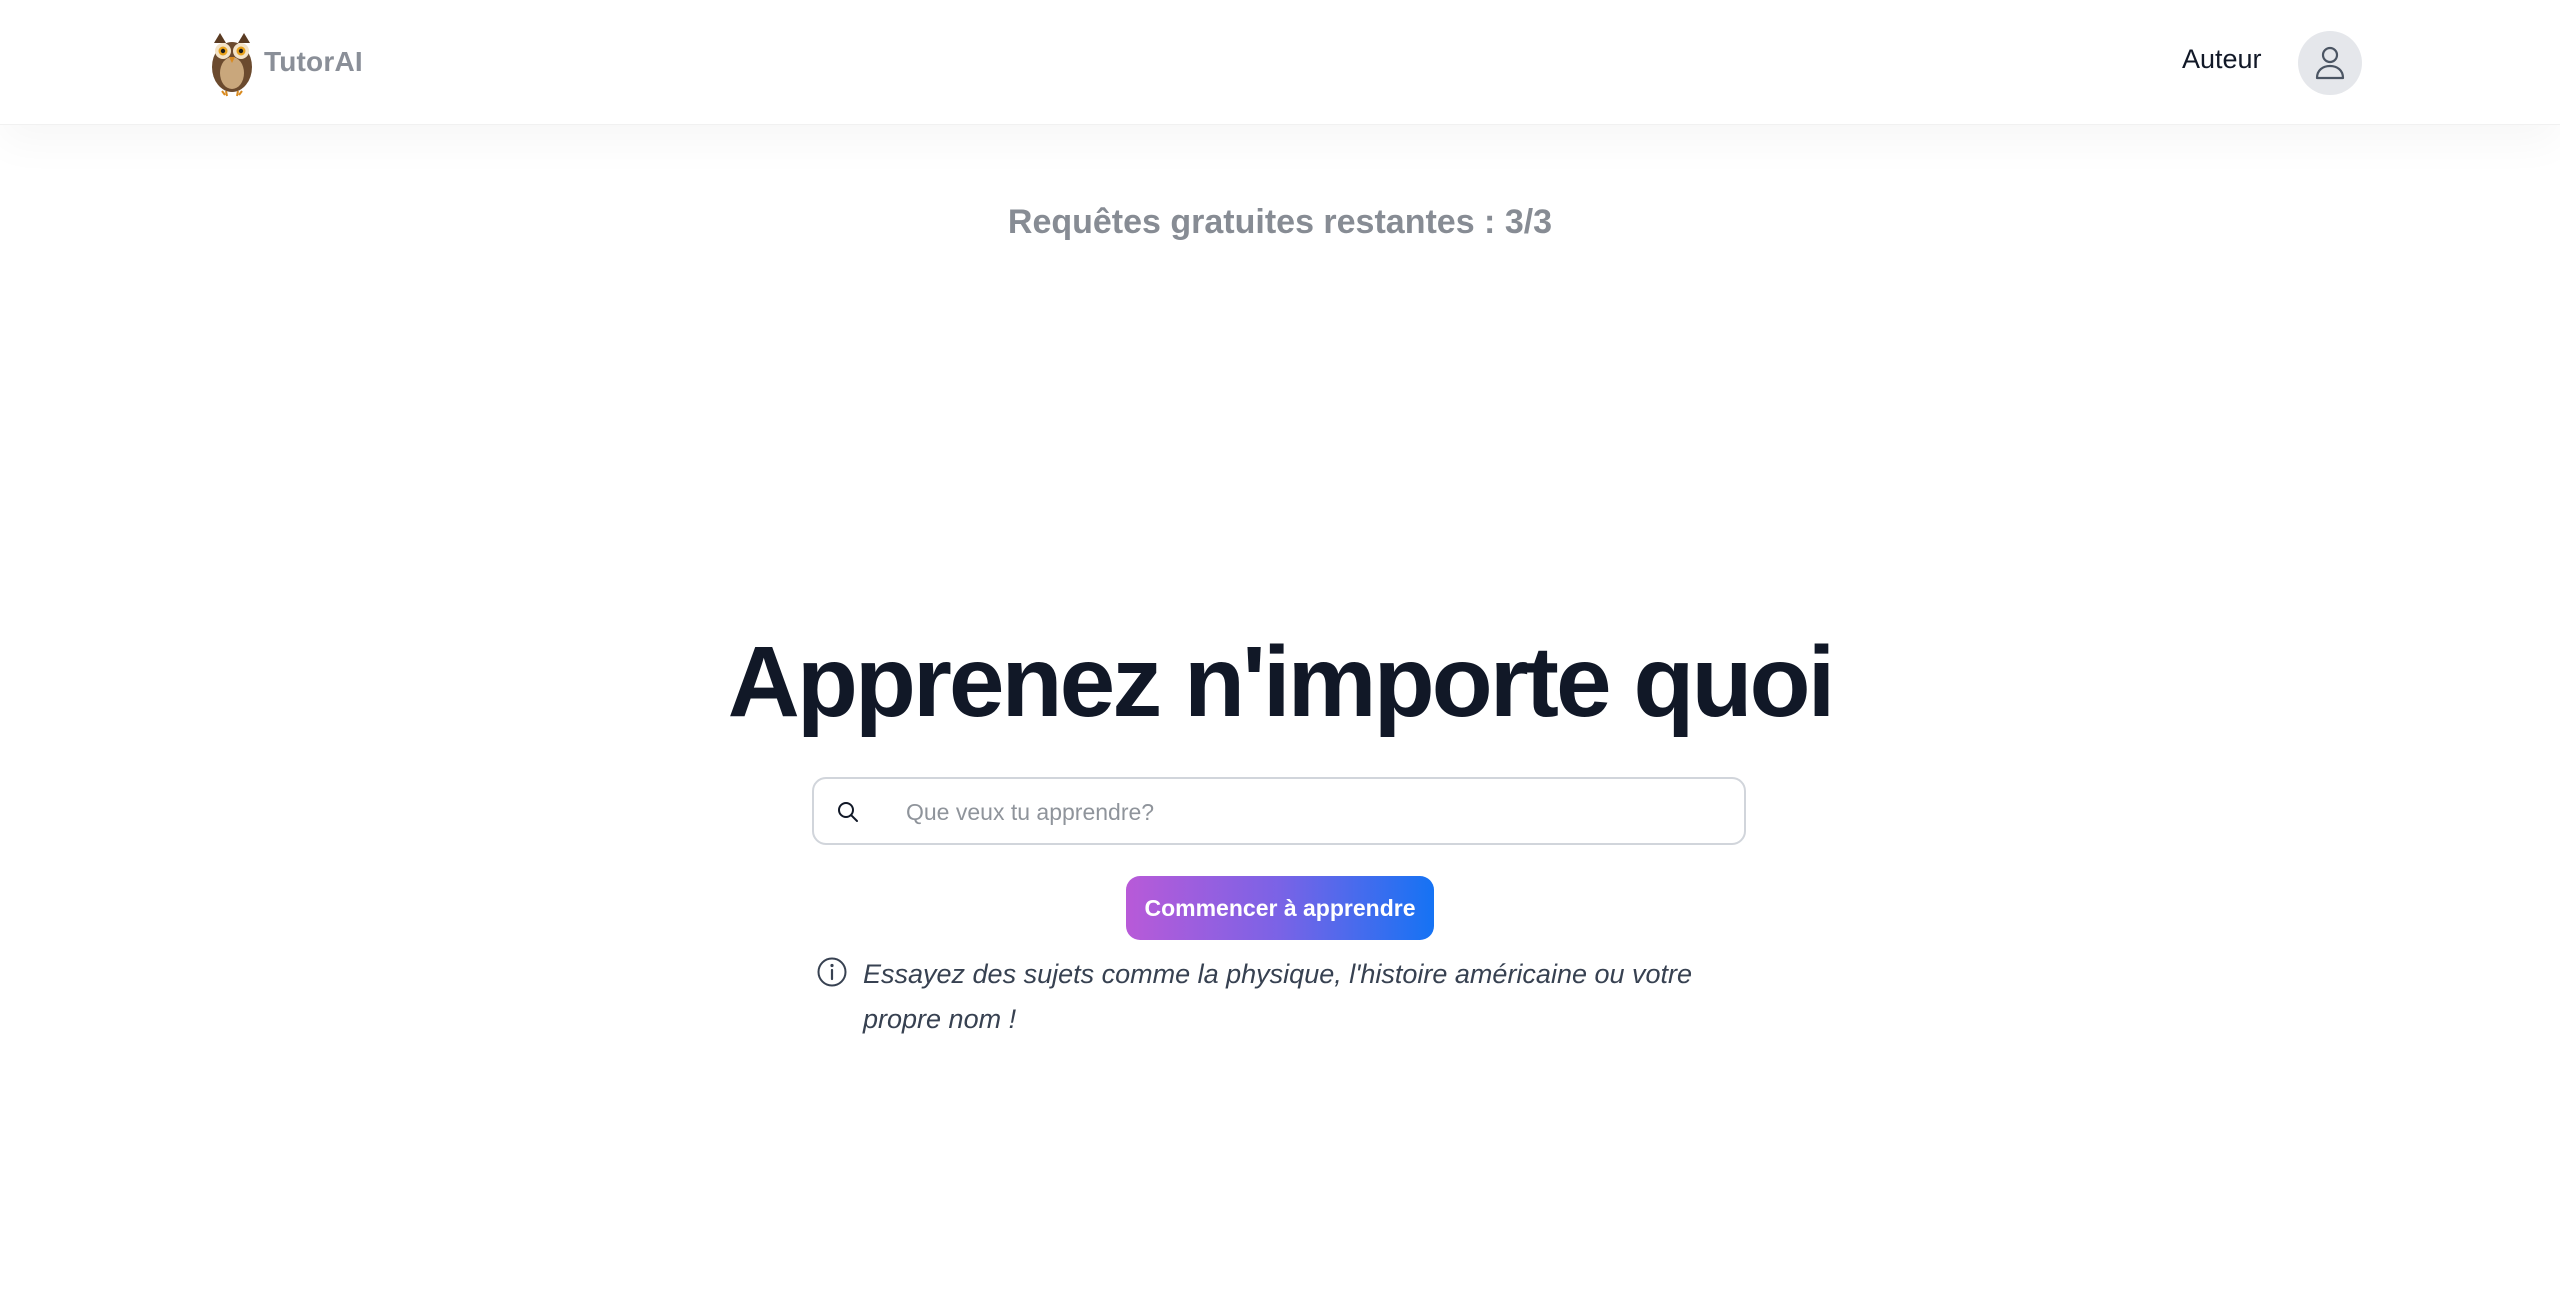 This screenshot has height=1316, width=2560. I want to click on search-icon, so click(848, 812).